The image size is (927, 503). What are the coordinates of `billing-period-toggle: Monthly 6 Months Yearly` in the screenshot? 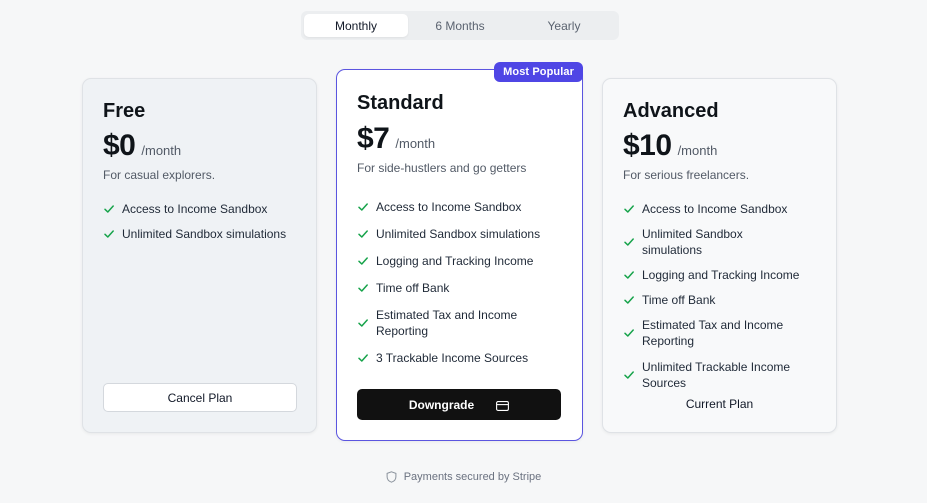 It's located at (460, 25).